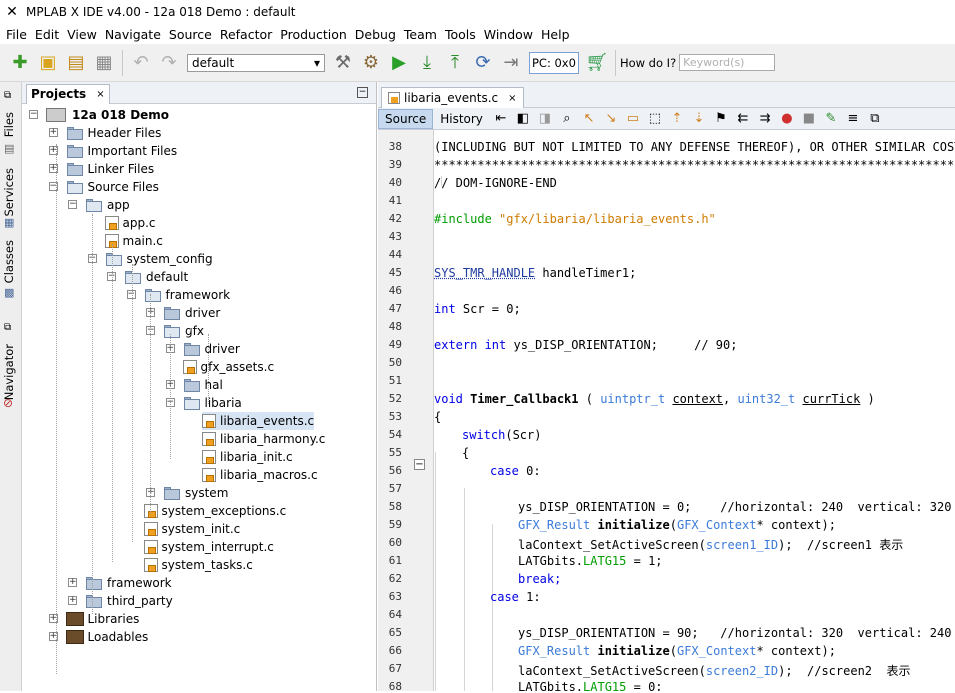 The width and height of the screenshot is (955, 693). Describe the element at coordinates (110, 169) in the screenshot. I see `tree-folder-item: Linker Files` at that location.